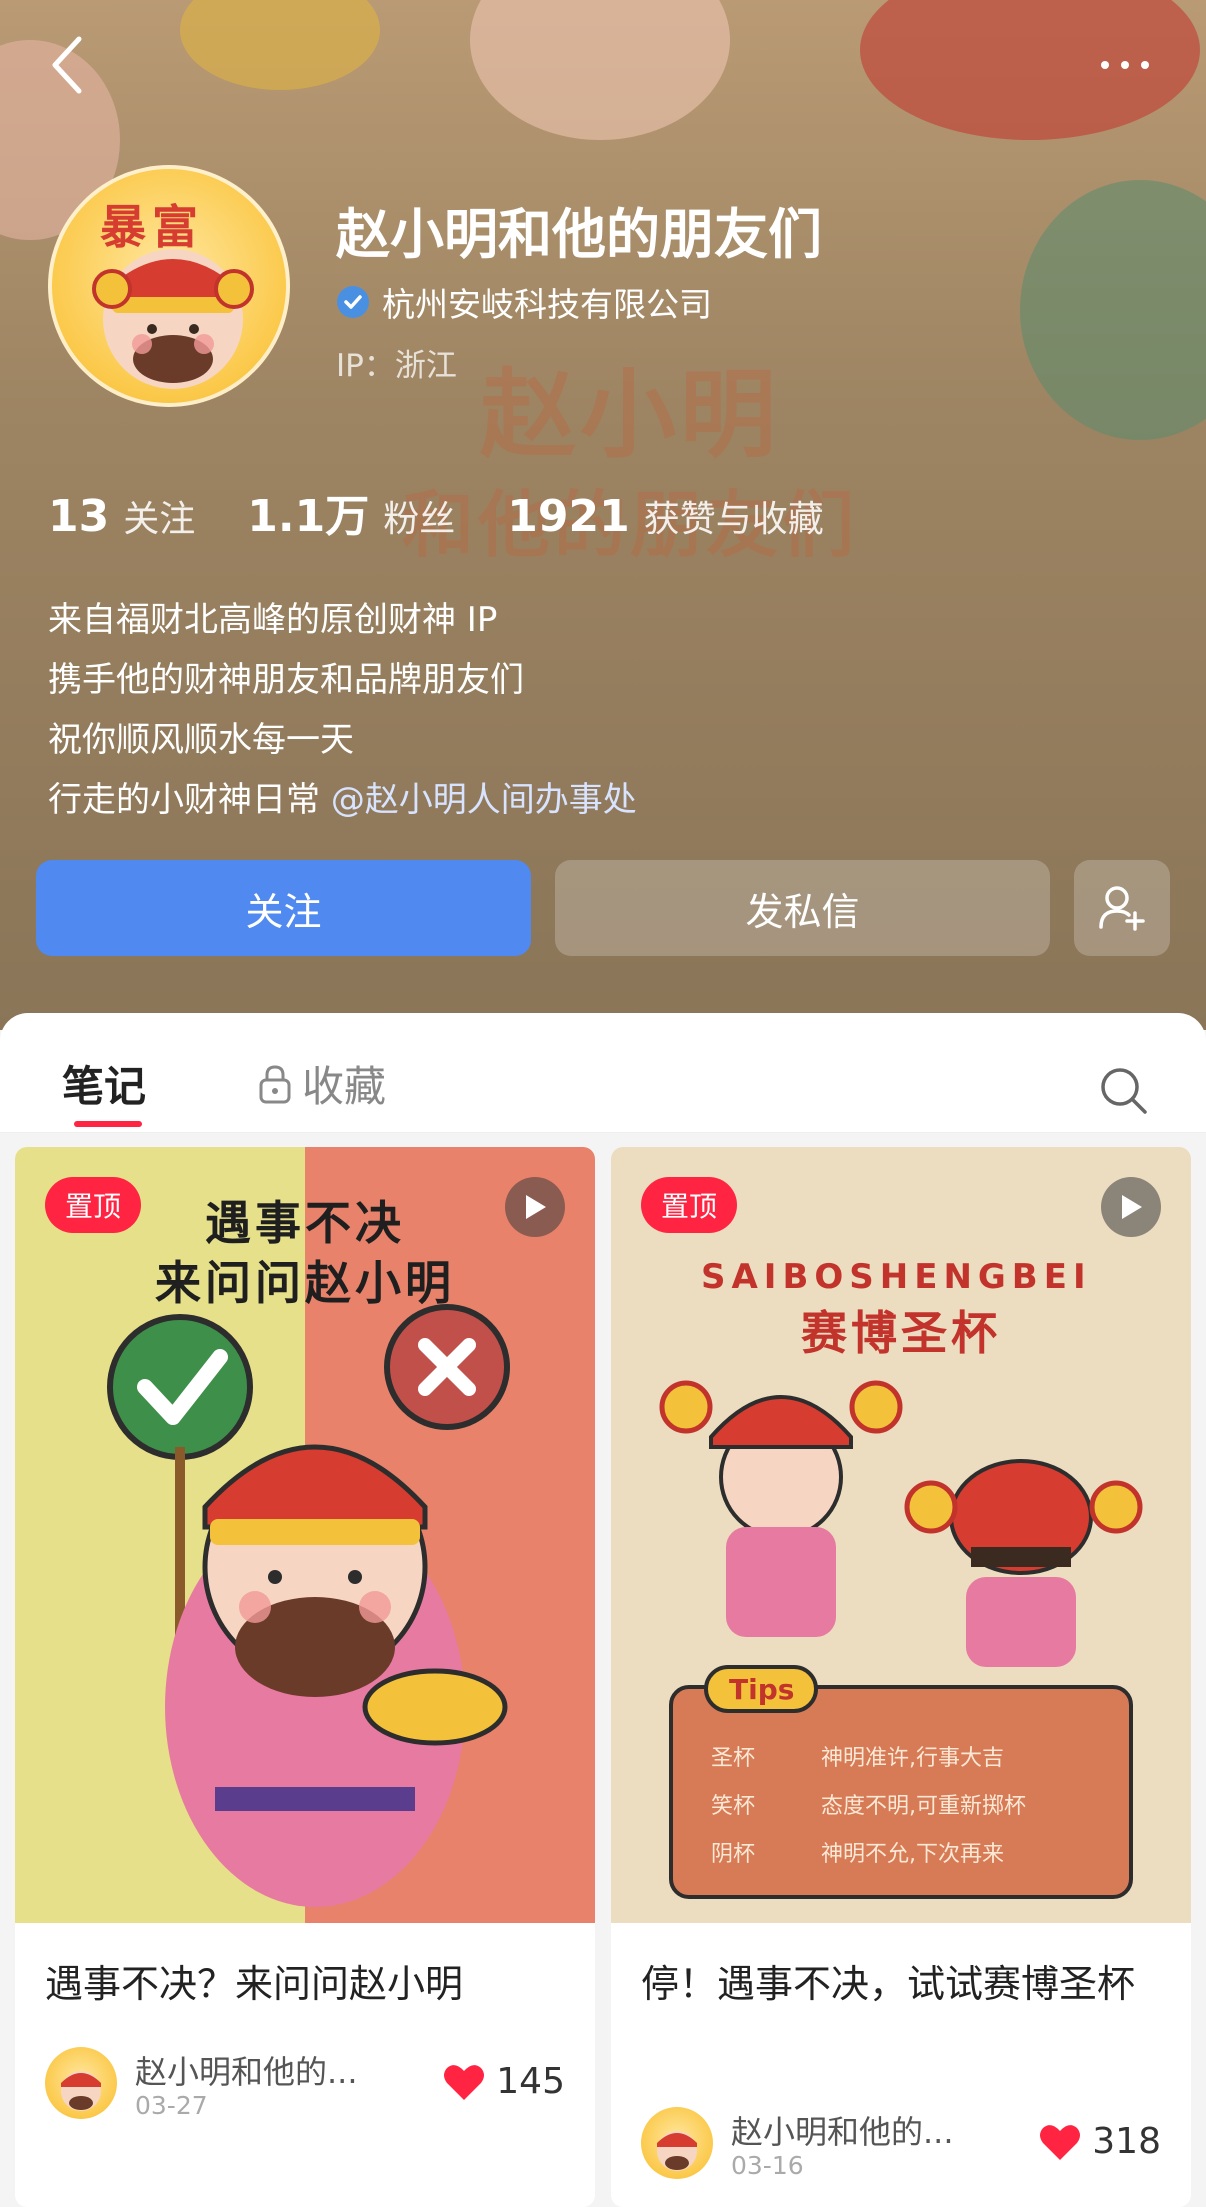 The image size is (1206, 2207). I want to click on note-date: 03-27, so click(171, 2105).